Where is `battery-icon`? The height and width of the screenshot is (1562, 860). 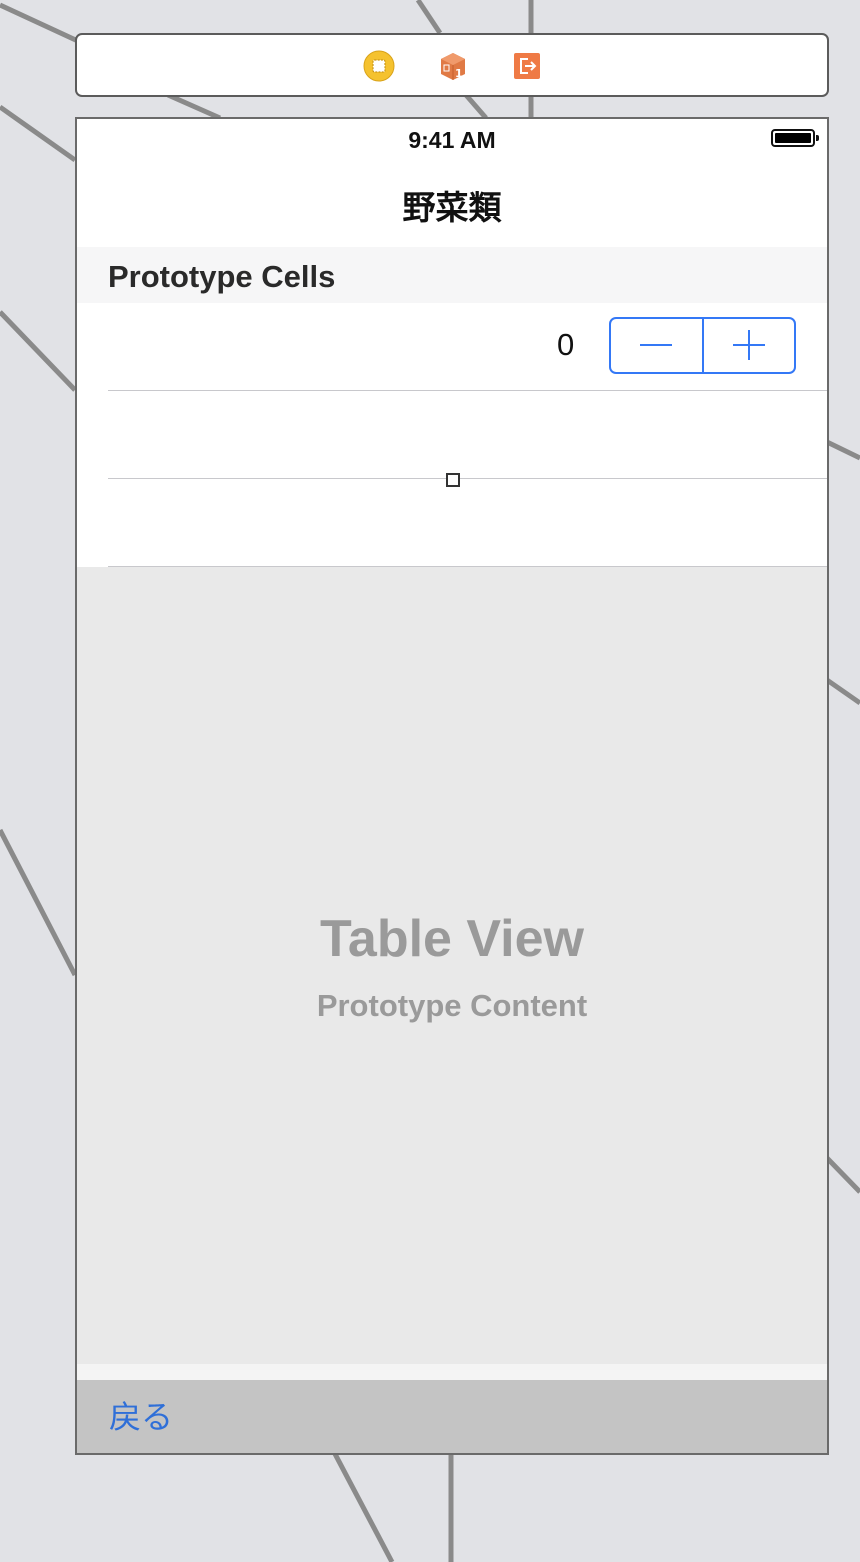
battery-icon is located at coordinates (795, 138).